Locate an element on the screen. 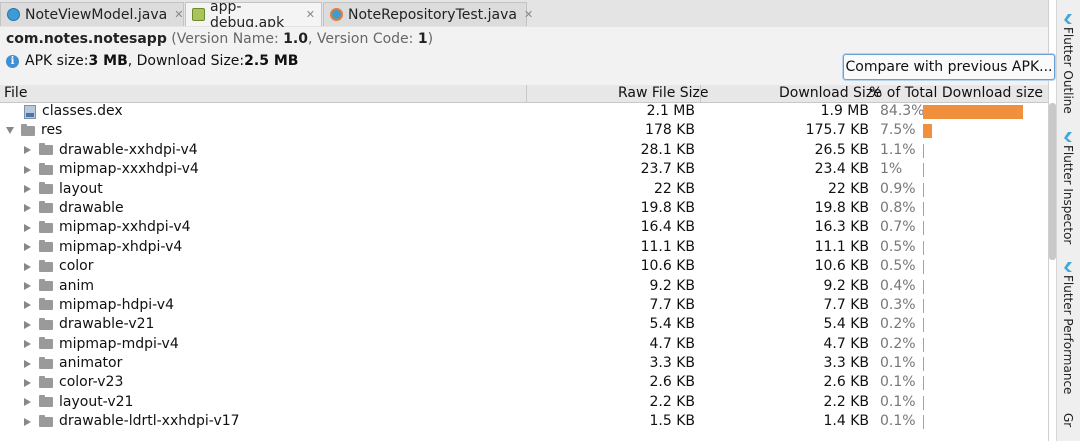 The image size is (1080, 441). raw-size-cell: 178 KB is located at coordinates (670, 130).